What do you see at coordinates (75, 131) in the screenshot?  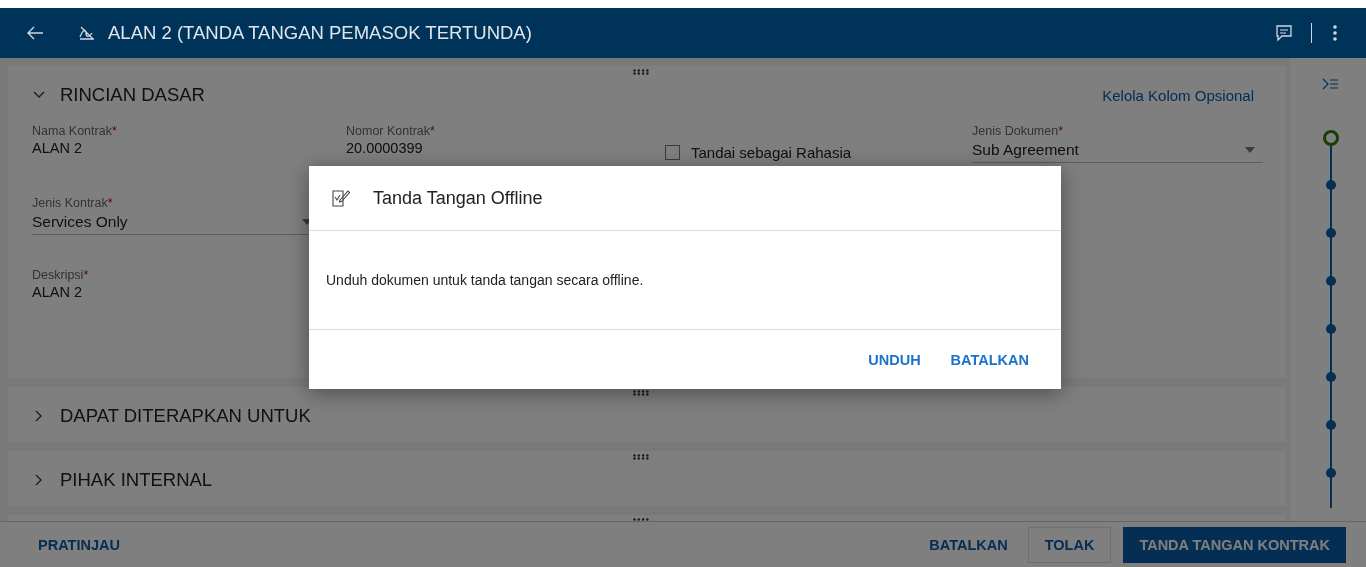 I see `field-label: Nama Kontrak*` at bounding box center [75, 131].